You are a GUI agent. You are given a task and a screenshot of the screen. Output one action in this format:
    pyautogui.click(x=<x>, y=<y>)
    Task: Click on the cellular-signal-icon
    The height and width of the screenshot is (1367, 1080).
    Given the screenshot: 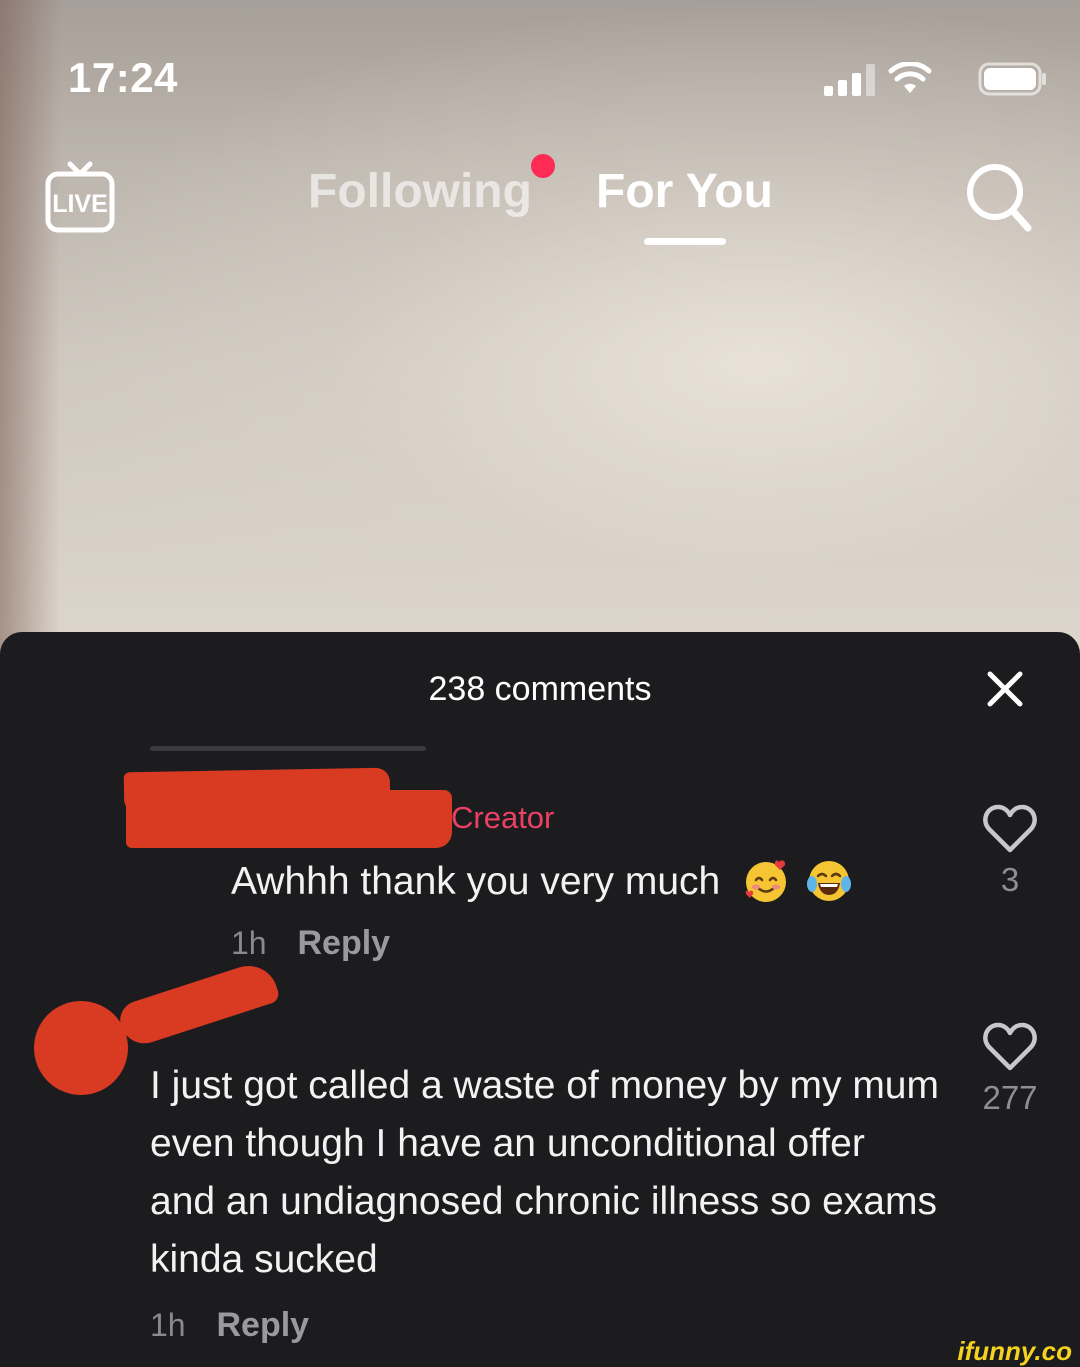 What is the action you would take?
    pyautogui.click(x=850, y=80)
    